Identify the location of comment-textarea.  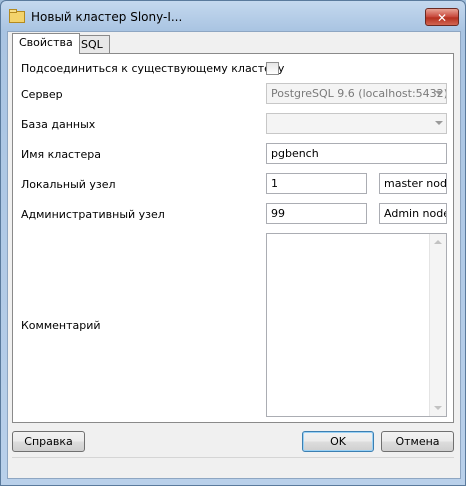
(356, 325).